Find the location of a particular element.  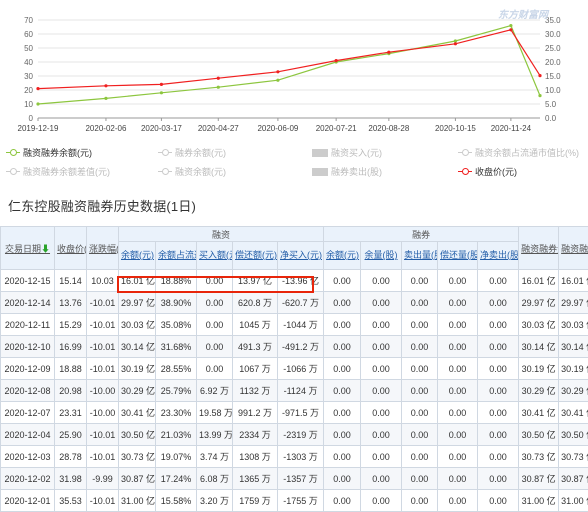

cell-rz-repay: 991.2 万 is located at coordinates (255, 413).